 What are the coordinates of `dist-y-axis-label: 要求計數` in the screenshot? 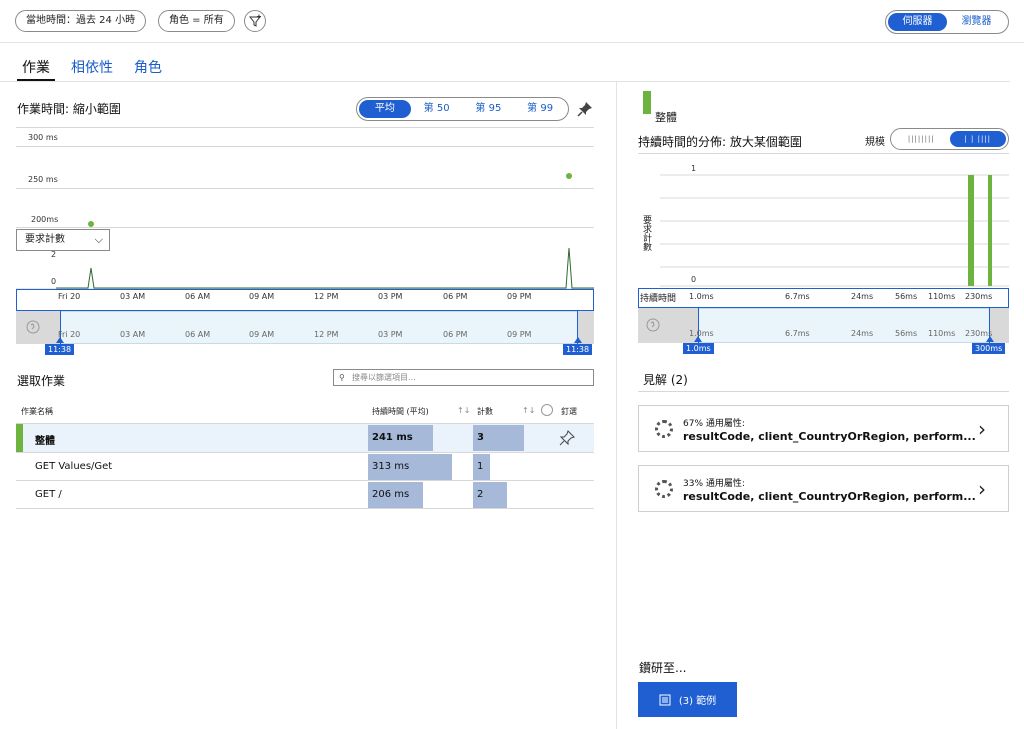 It's located at (646, 233).